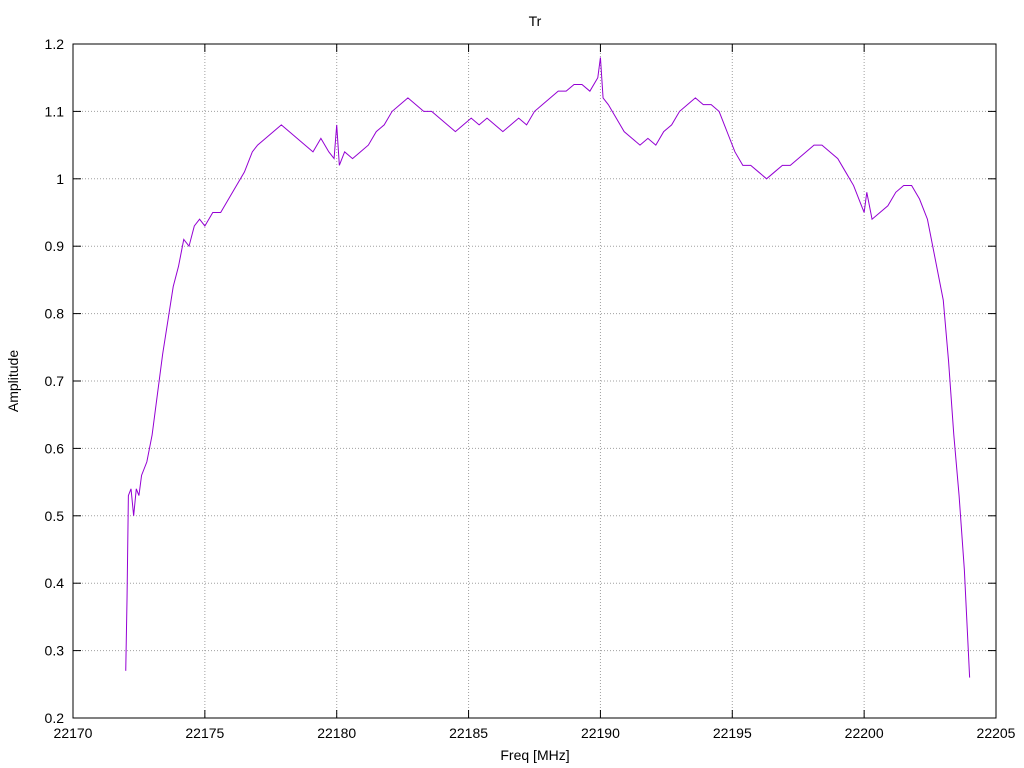 The image size is (1024, 768). Describe the element at coordinates (55, 44) in the screenshot. I see `y-tick-label: 1.2` at that location.